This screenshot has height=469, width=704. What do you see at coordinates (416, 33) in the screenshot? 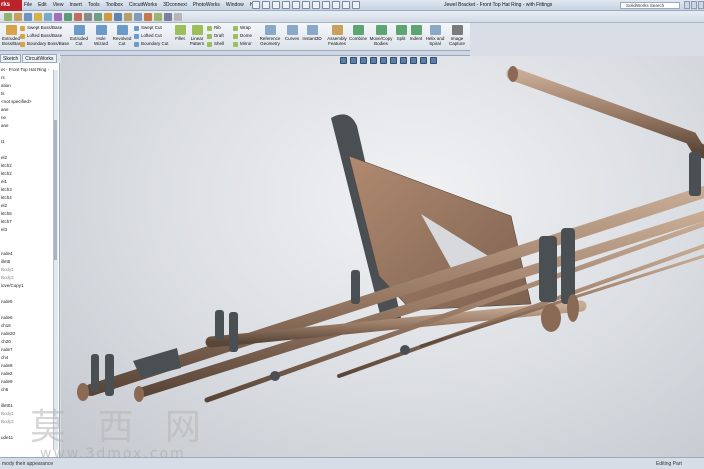
I see `indent-button: Indent` at bounding box center [416, 33].